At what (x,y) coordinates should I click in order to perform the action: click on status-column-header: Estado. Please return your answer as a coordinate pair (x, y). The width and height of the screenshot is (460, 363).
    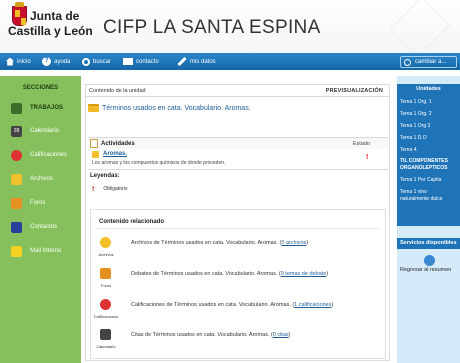
    Looking at the image, I should click on (361, 144).